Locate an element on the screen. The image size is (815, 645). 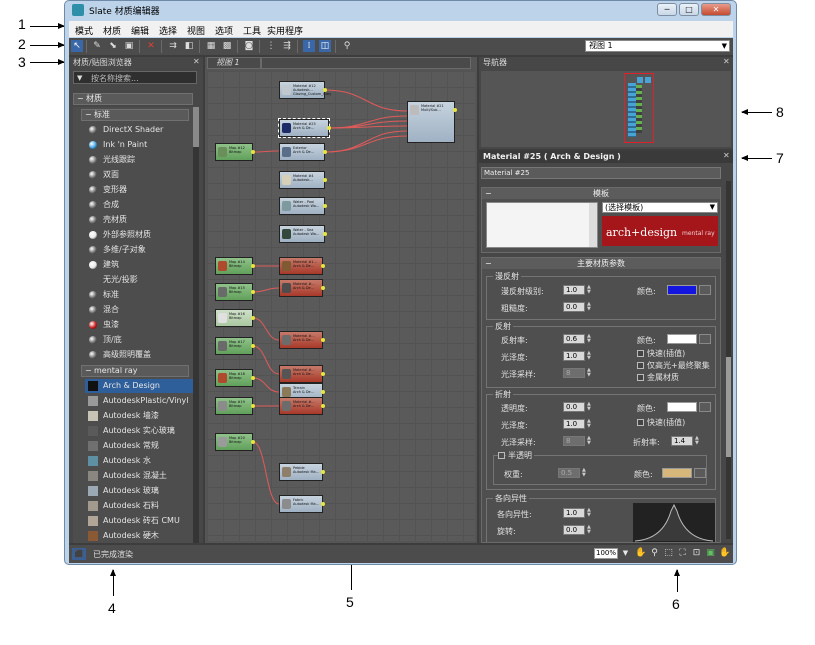
metal-material-checkbox is located at coordinates (640, 377).